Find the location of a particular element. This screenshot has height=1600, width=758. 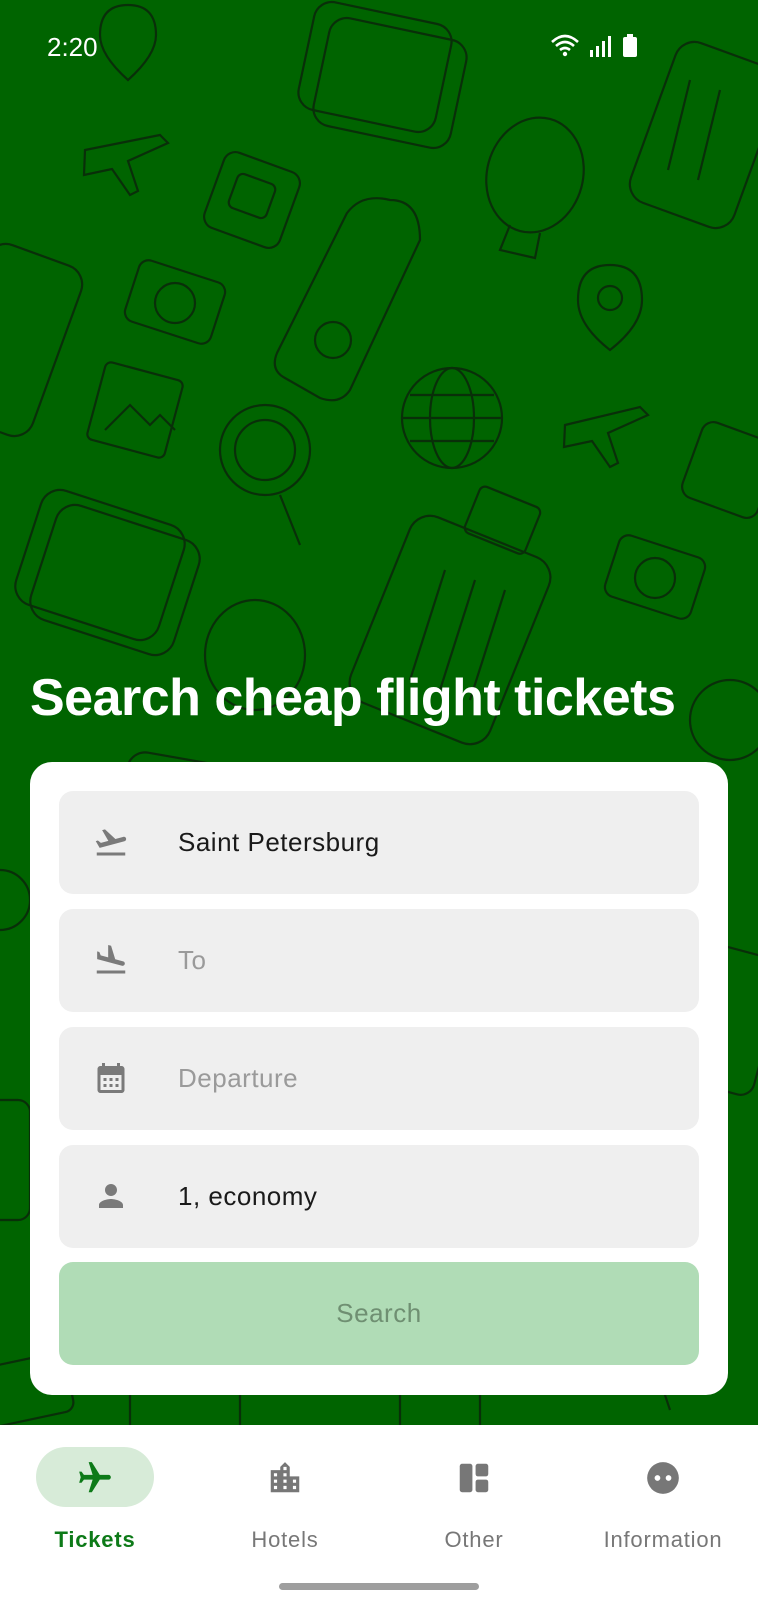

from-field: Saint Petersburg is located at coordinates (379, 842).